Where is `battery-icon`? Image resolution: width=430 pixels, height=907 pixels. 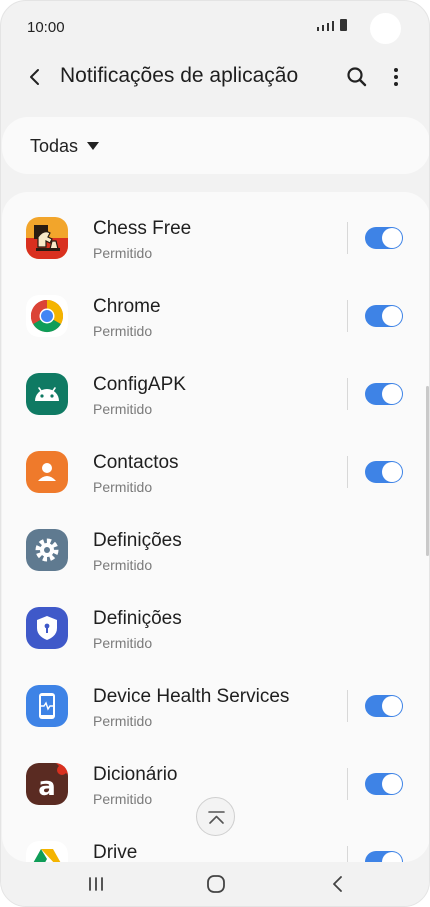
battery-icon is located at coordinates (343, 25).